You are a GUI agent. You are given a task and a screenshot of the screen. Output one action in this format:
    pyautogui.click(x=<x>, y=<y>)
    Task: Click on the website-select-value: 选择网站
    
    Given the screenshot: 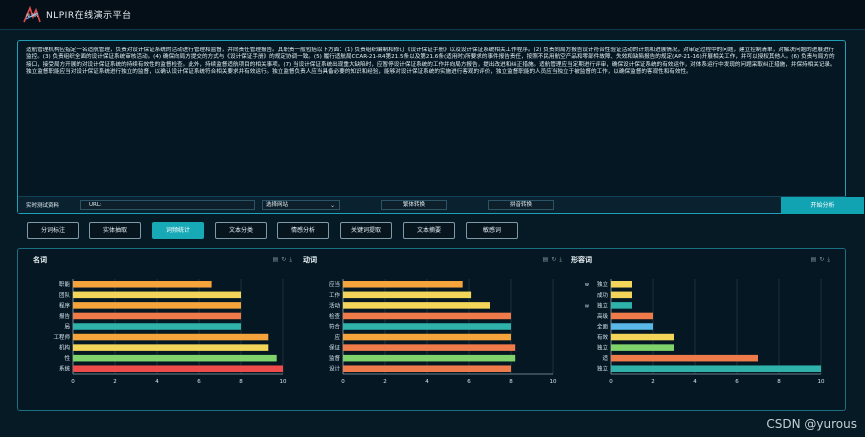 What is the action you would take?
    pyautogui.click(x=277, y=205)
    